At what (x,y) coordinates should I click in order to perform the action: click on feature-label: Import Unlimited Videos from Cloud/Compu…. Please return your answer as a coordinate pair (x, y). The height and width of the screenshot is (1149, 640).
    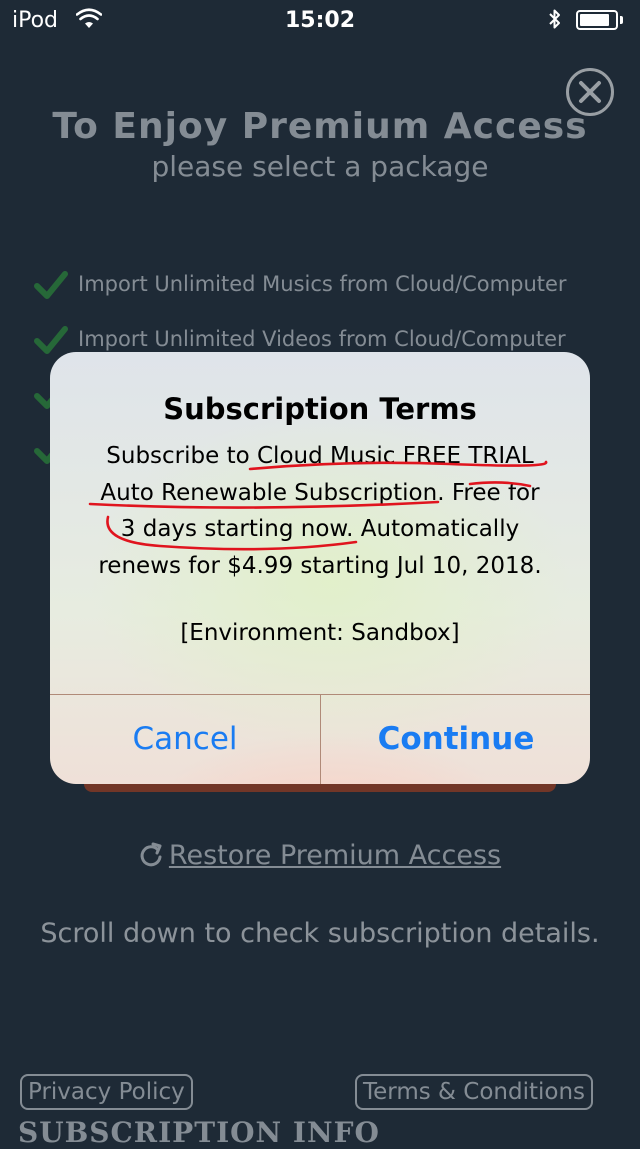
    Looking at the image, I should click on (322, 339).